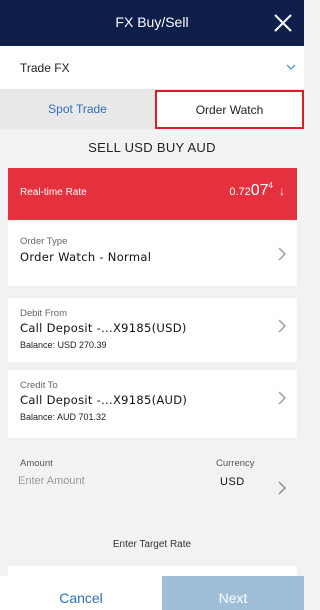  Describe the element at coordinates (152, 194) in the screenshot. I see `real-time-rate-banner: Real-time Rate 0.72074 ↓` at that location.